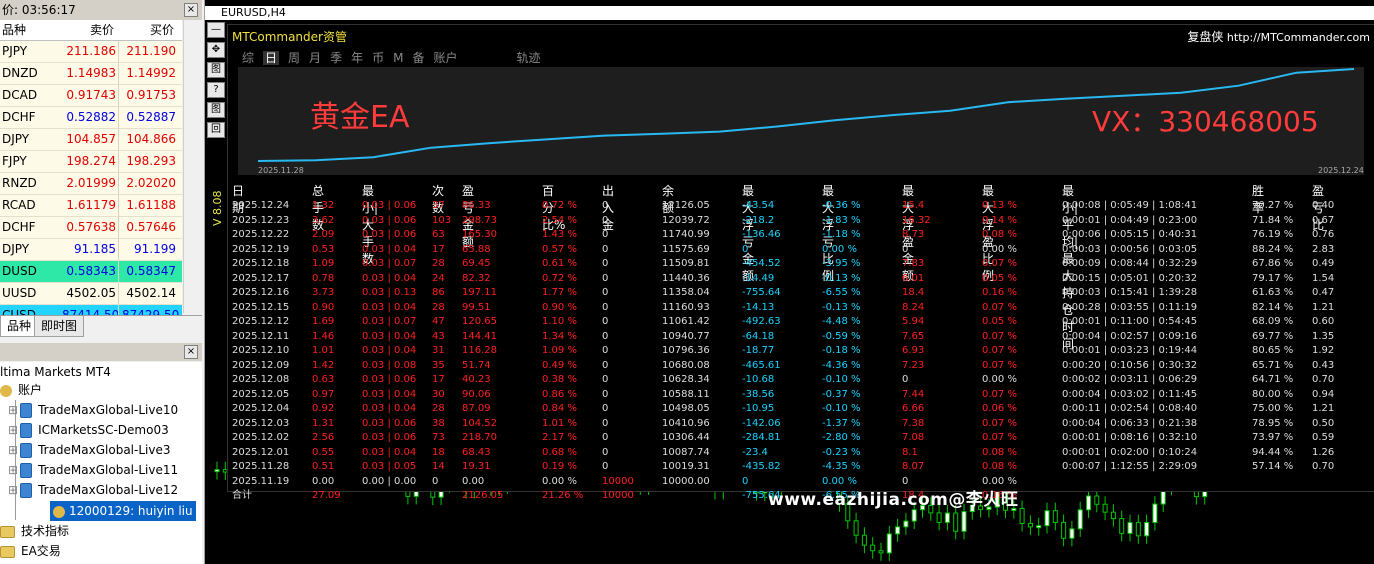 The image size is (1374, 564). Describe the element at coordinates (529, 58) in the screenshot. I see `panel-tab: 轨迹` at that location.